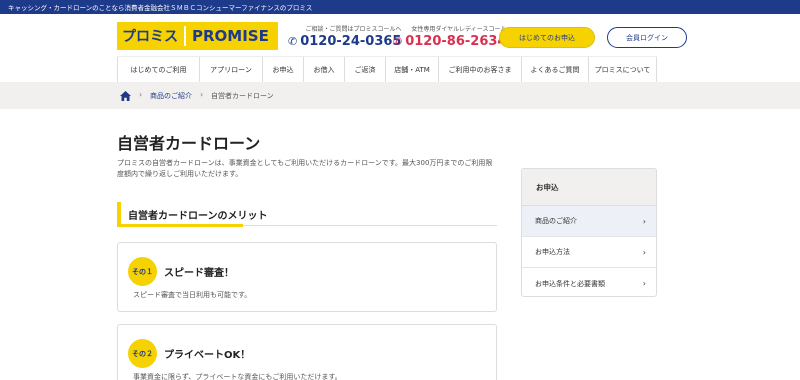  Describe the element at coordinates (199, 273) in the screenshot. I see `merit-title: スピード審査！` at that location.